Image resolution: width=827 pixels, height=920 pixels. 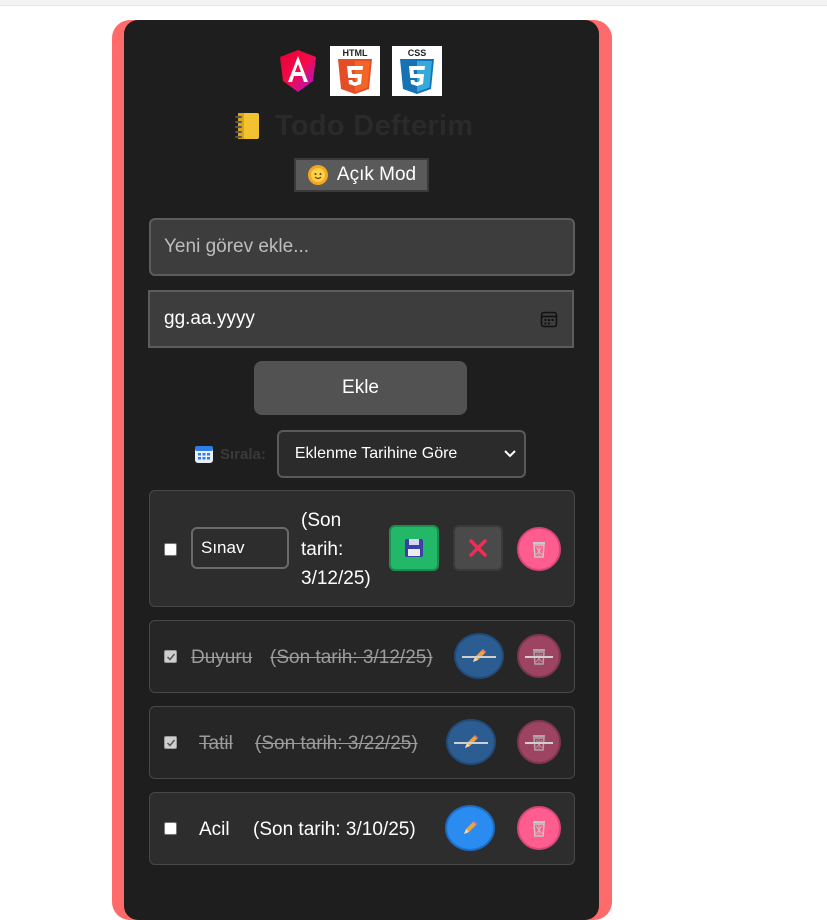 I want to click on todo-edit-value: Sınav, so click(x=223, y=547).